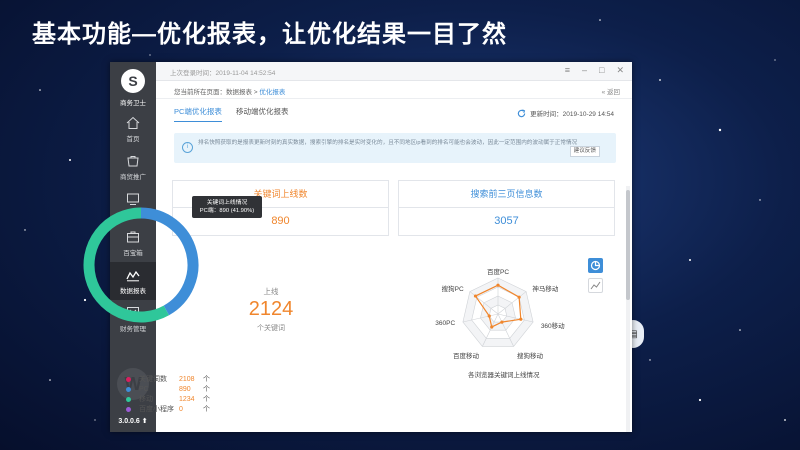  What do you see at coordinates (269, 34) in the screenshot?
I see `slide-title: 基本功能—优化报表，让优化结果一目了然` at bounding box center [269, 34].